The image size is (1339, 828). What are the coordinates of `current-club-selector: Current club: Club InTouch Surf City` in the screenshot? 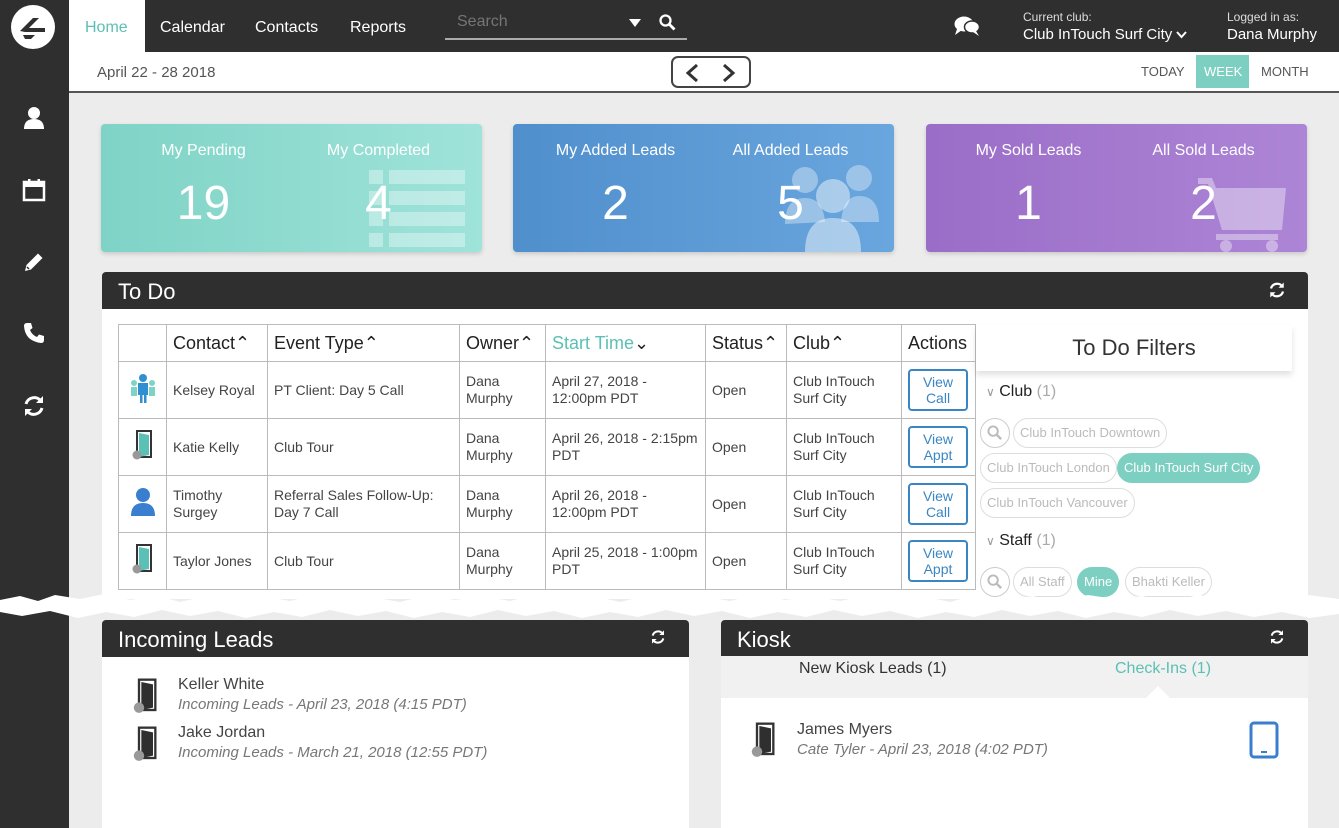 It's located at (1105, 26).